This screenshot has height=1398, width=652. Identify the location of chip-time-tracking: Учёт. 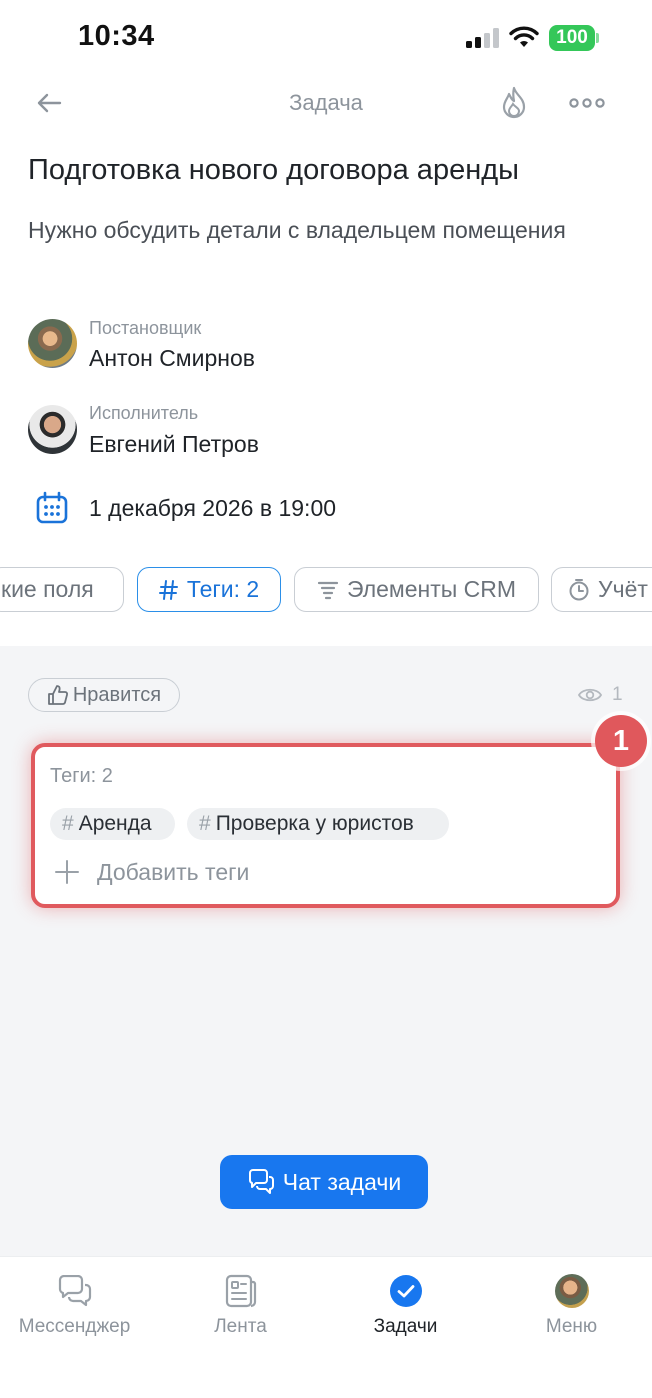
(601, 589).